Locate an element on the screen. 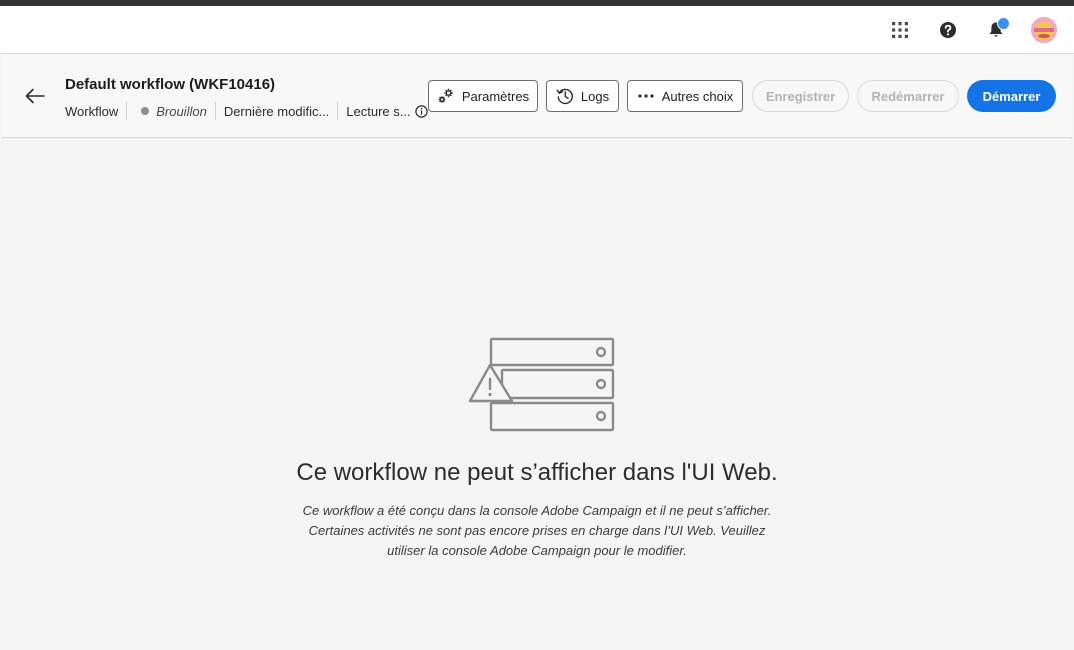  restart-button: Redémarrer is located at coordinates (908, 96).